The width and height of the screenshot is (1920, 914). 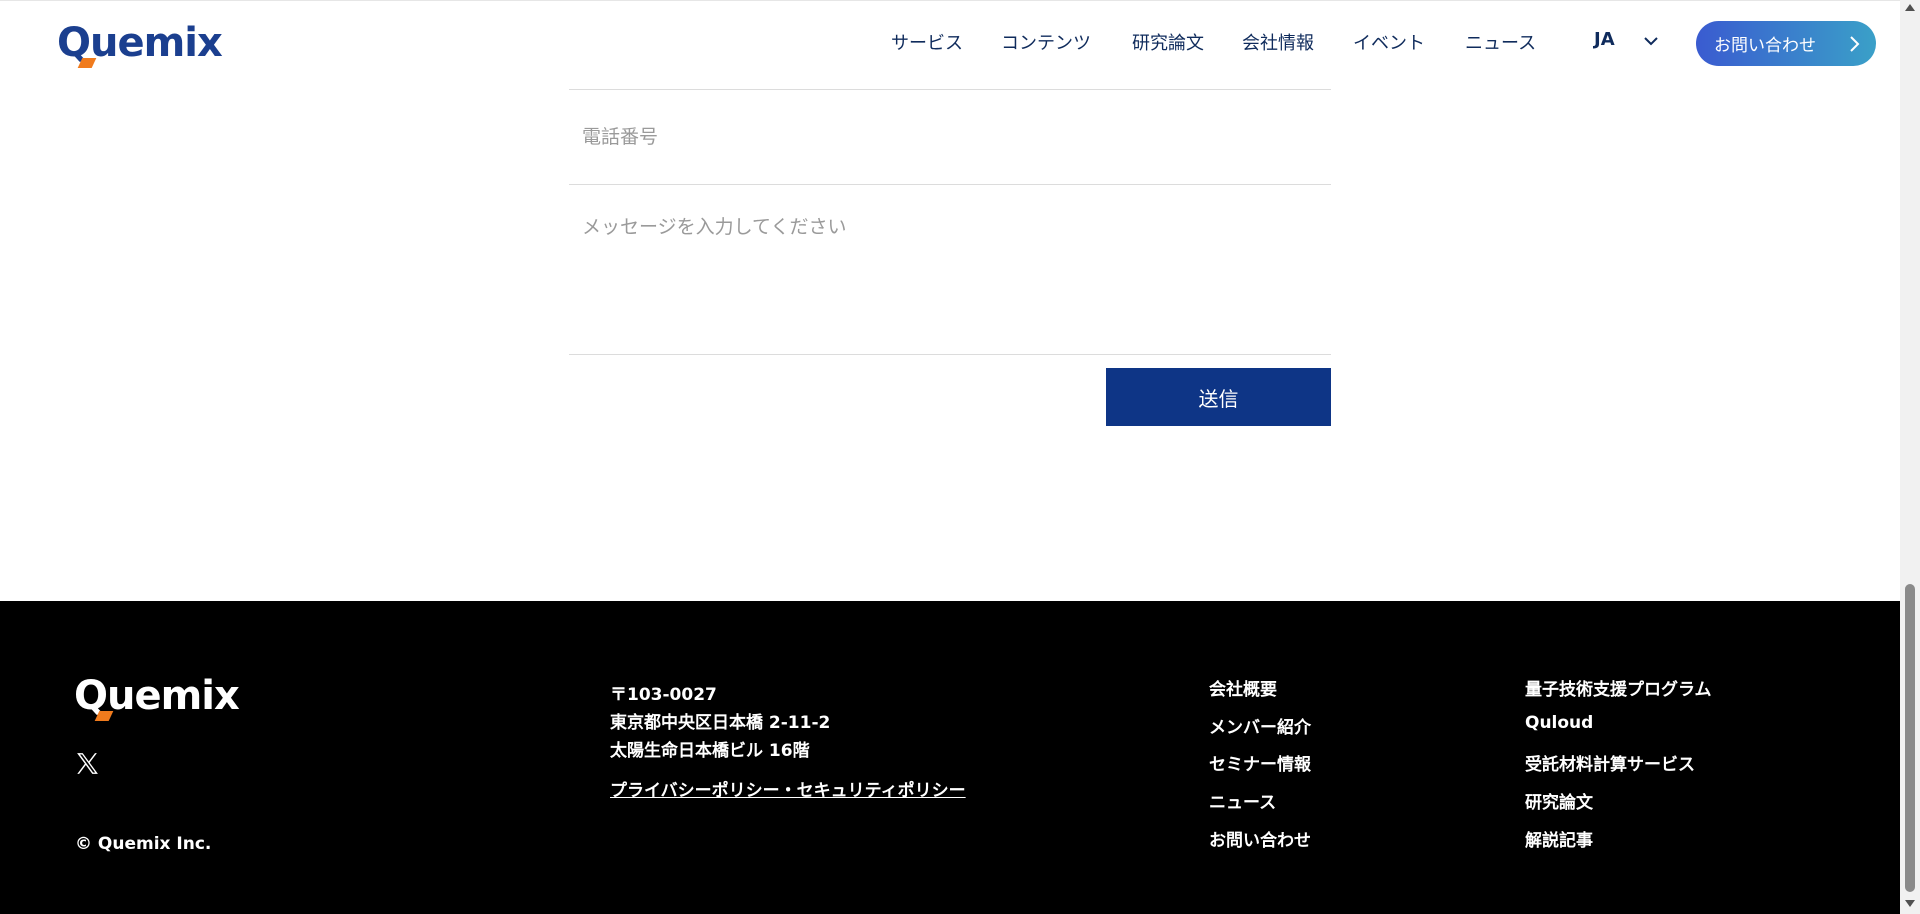 What do you see at coordinates (950, 275) in the screenshot?
I see `message-field` at bounding box center [950, 275].